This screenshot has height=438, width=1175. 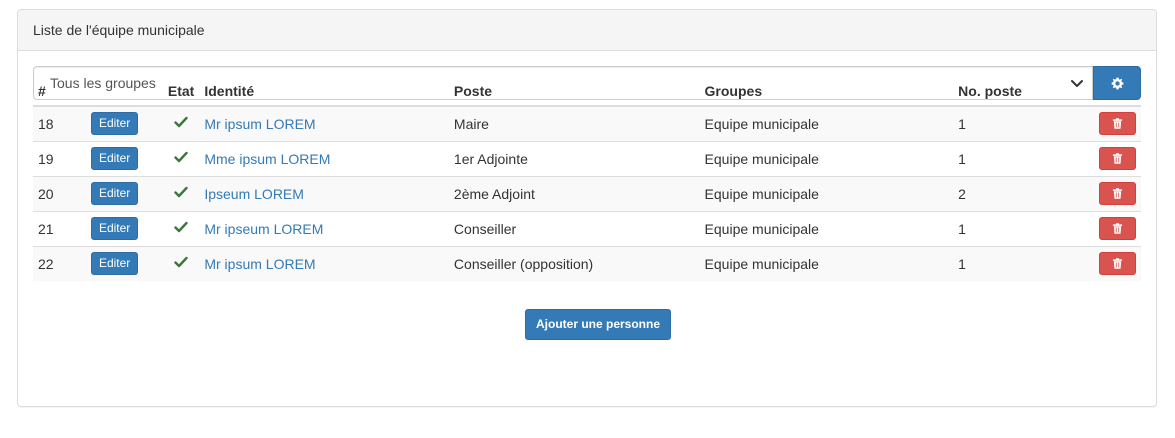 What do you see at coordinates (124, 91) in the screenshot?
I see `header-edit` at bounding box center [124, 91].